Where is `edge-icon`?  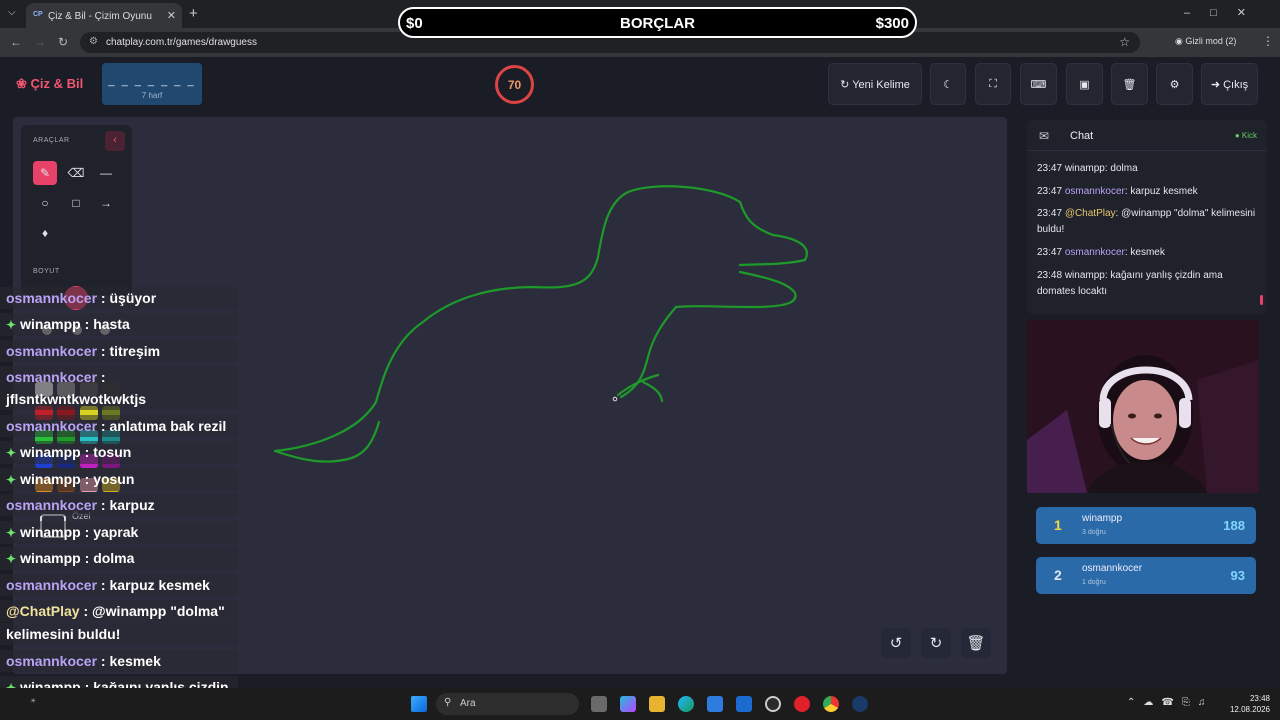
edge-icon is located at coordinates (686, 704).